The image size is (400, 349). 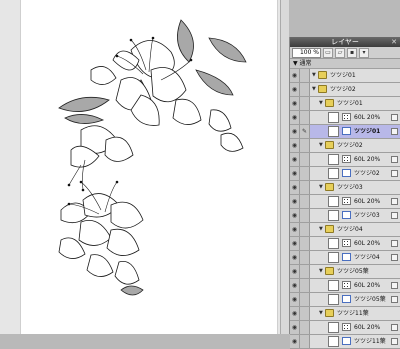 What do you see at coordinates (345, 216) in the screenshot?
I see `layer-row: ◉ ツツジ03` at bounding box center [345, 216].